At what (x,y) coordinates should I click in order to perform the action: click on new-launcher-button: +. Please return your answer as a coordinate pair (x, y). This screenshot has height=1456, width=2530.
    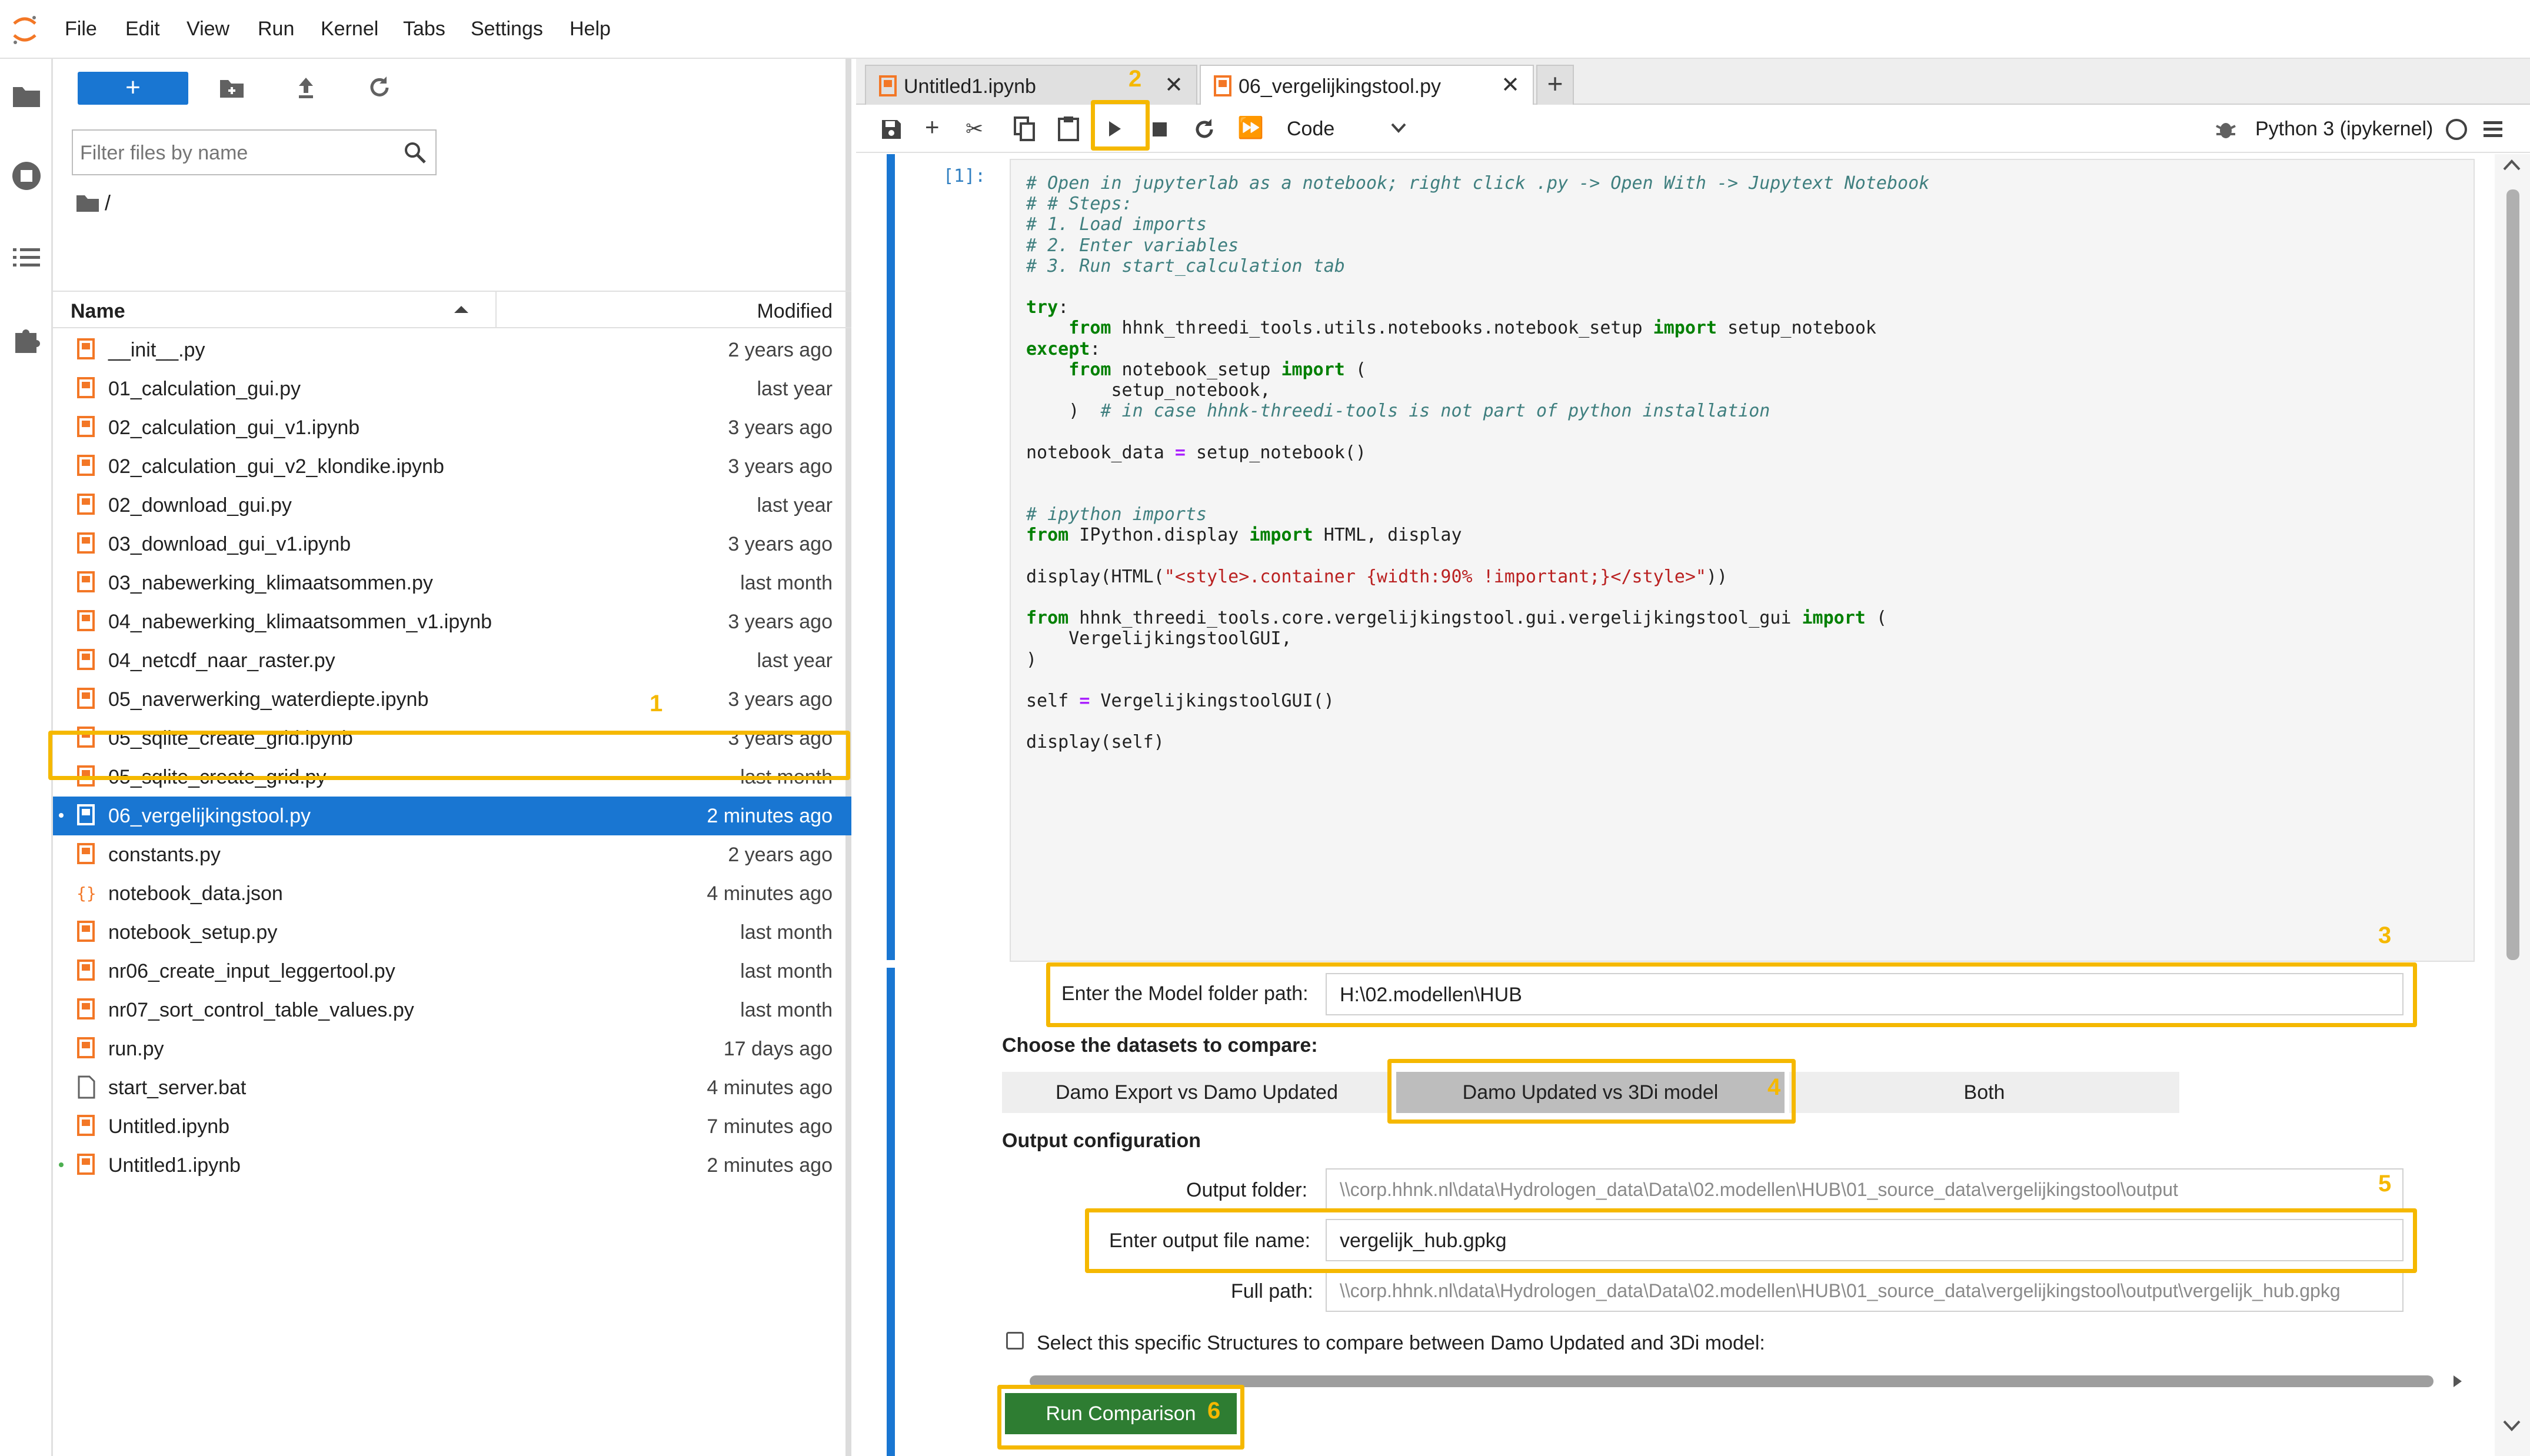
    Looking at the image, I should click on (133, 88).